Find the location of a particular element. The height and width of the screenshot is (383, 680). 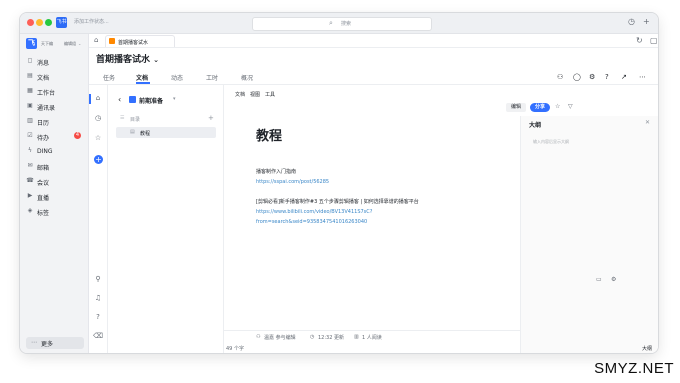

bookmark-icon: ◈ is located at coordinates (30, 210).